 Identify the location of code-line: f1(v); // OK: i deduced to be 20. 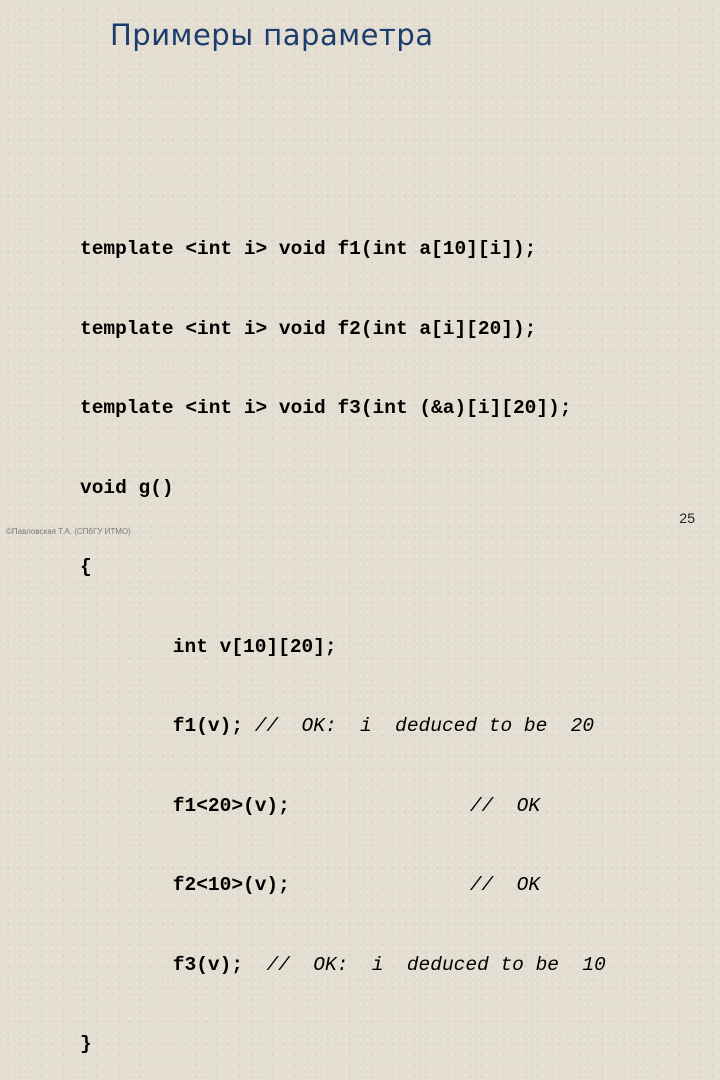
(343, 726).